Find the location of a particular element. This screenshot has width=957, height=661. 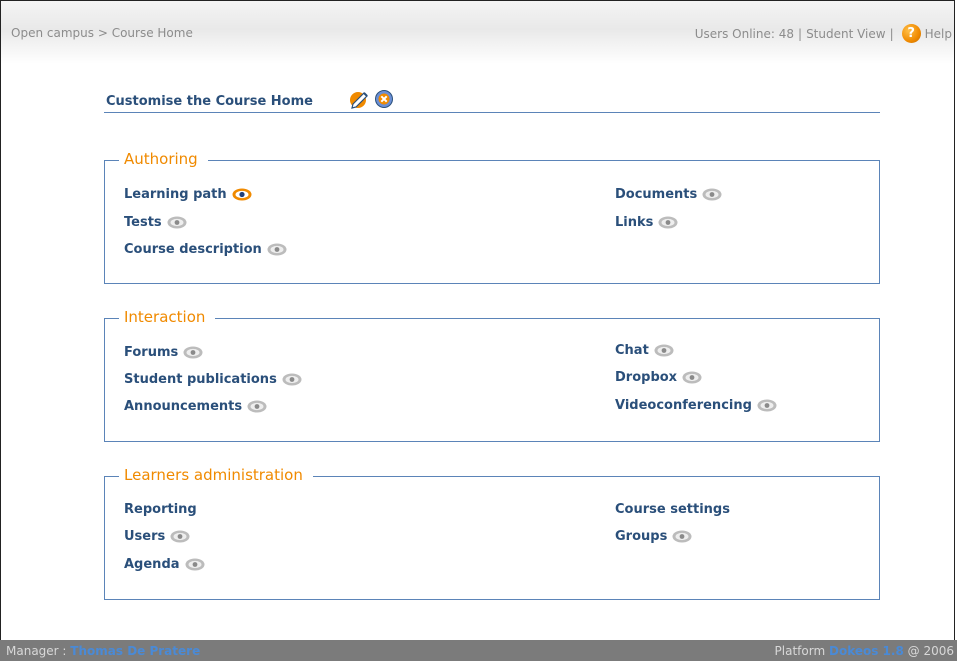

breadcrumb: Open campus > Course Home is located at coordinates (102, 33).